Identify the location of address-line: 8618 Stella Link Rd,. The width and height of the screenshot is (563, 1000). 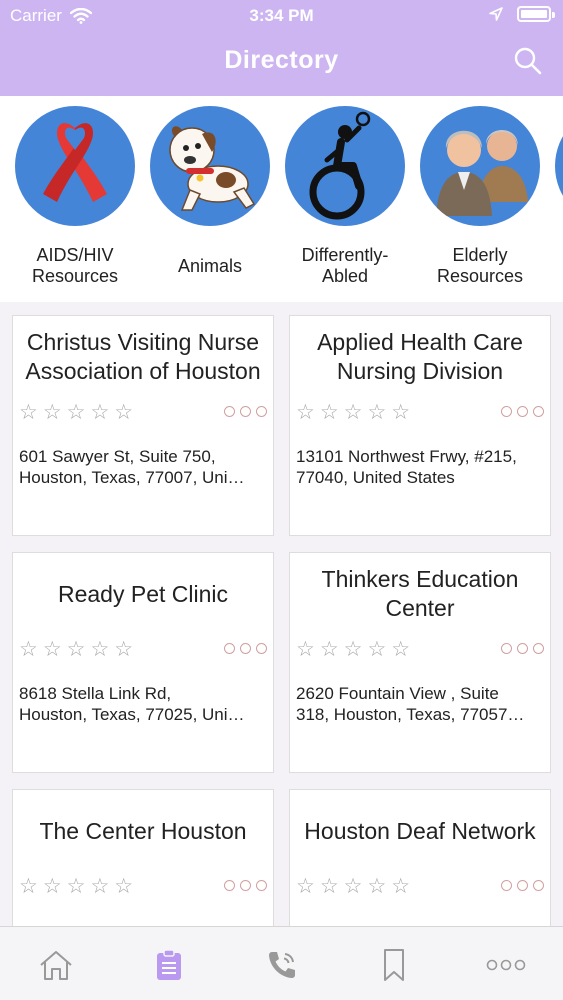
(95, 693).